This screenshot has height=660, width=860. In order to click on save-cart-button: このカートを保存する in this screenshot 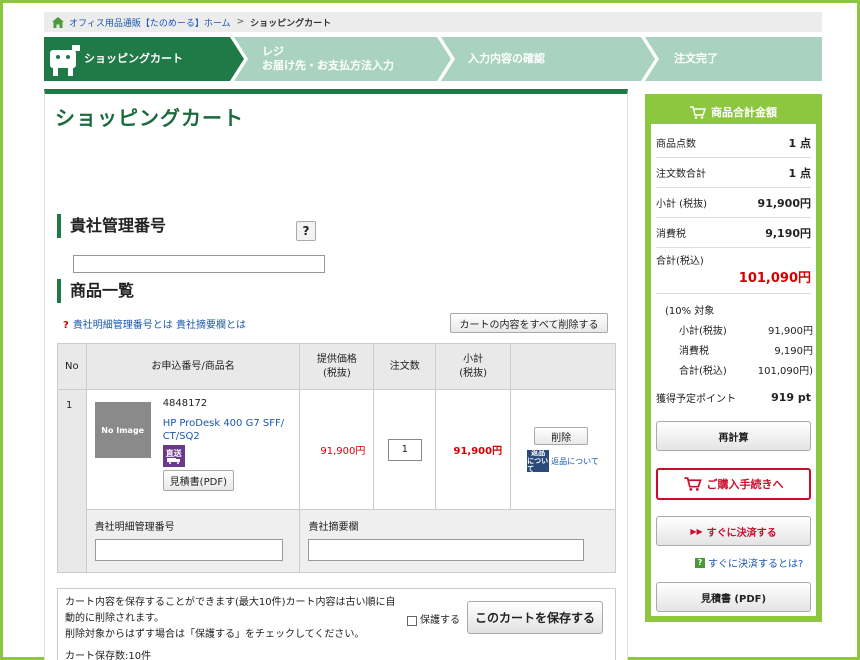, I will do `click(535, 617)`.